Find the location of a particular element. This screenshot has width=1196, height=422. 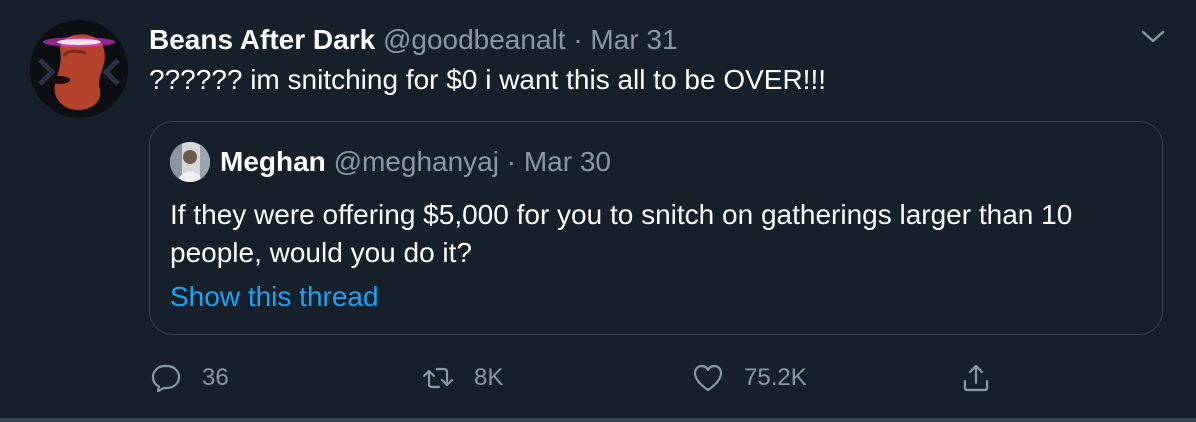

author-handle: @goodbeanalt is located at coordinates (474, 39).